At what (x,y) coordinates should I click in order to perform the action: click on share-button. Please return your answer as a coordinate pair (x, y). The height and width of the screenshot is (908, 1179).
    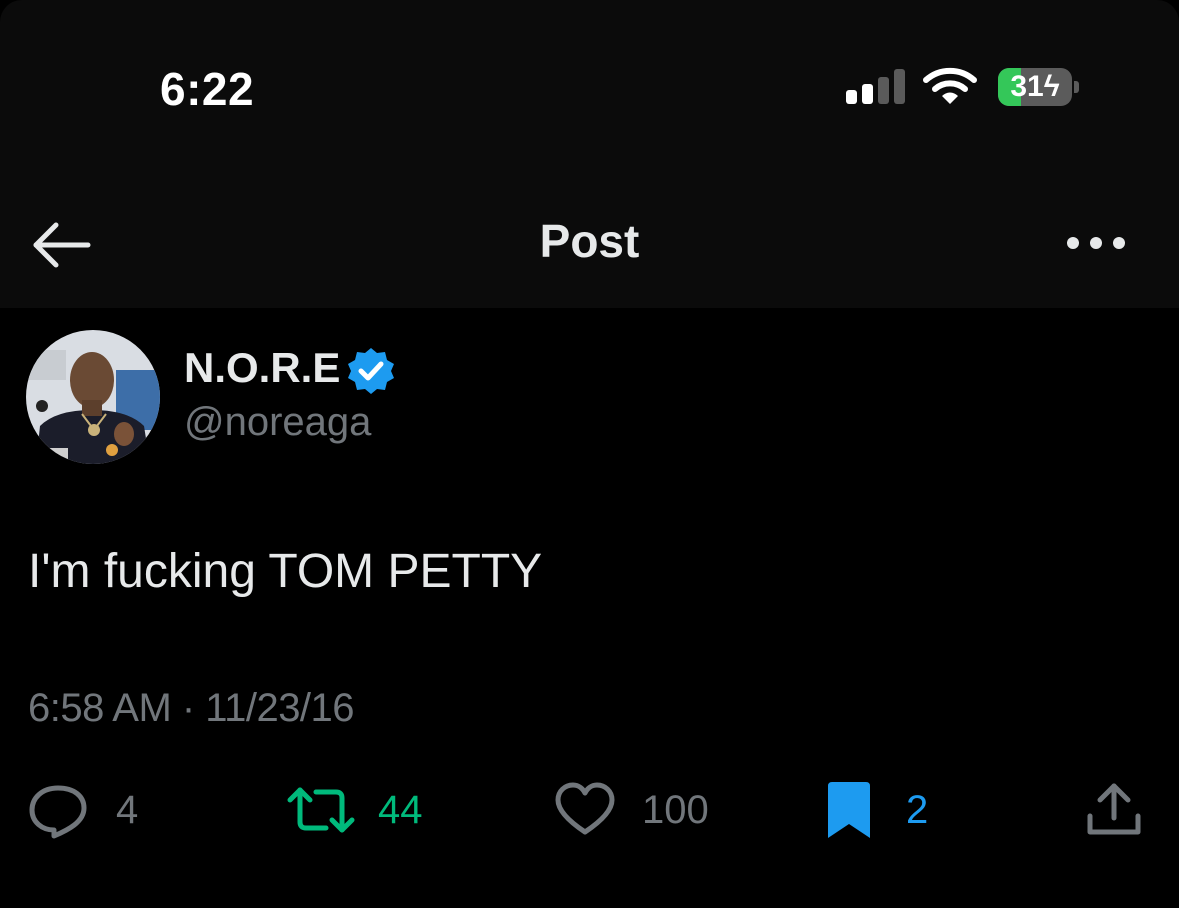
    Looking at the image, I should click on (1114, 810).